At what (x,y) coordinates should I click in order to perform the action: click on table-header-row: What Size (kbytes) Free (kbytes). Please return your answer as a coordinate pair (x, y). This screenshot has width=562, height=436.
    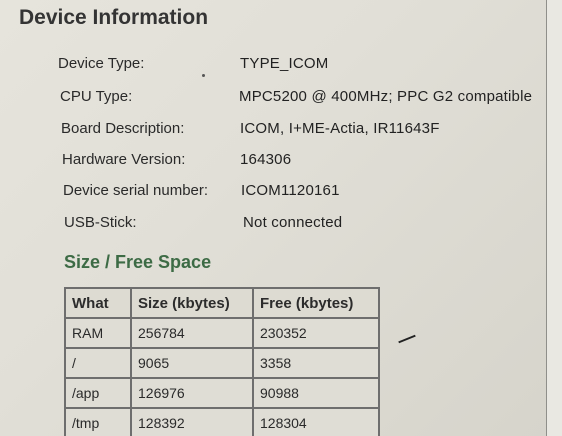
    Looking at the image, I should click on (222, 303).